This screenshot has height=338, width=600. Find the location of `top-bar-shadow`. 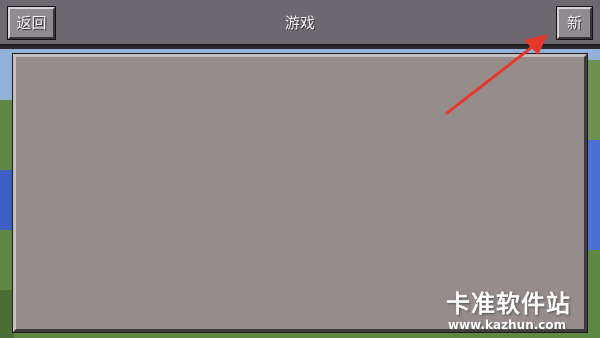

top-bar-shadow is located at coordinates (300, 47).